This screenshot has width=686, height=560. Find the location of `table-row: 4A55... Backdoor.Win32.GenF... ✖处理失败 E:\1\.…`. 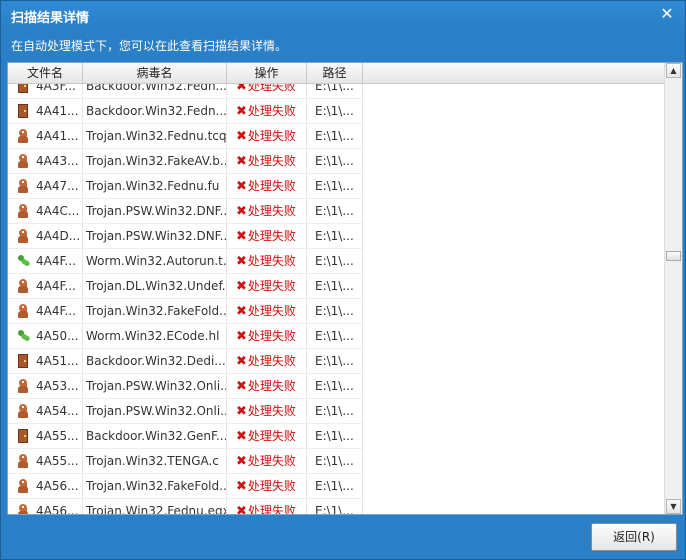

table-row: 4A55... Backdoor.Win32.GenF... ✖处理失败 E:\1\.… is located at coordinates (185, 436).